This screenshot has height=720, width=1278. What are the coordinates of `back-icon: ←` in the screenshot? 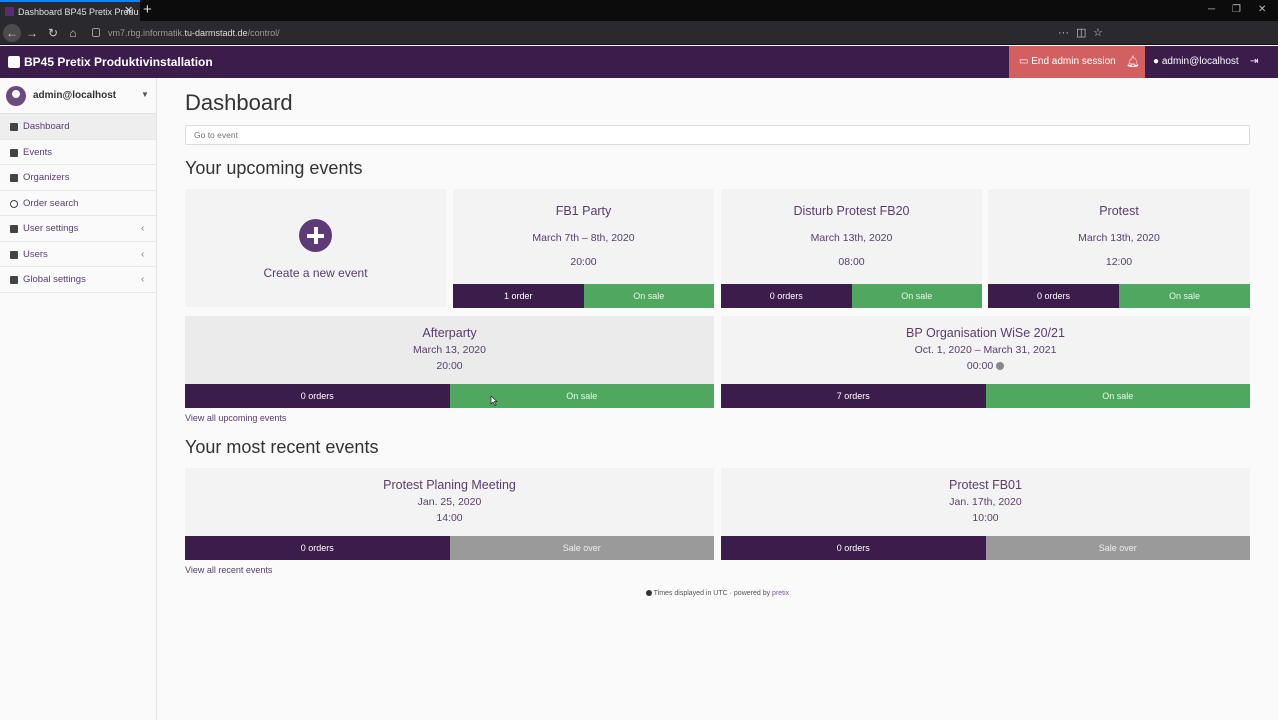 It's located at (12, 33).